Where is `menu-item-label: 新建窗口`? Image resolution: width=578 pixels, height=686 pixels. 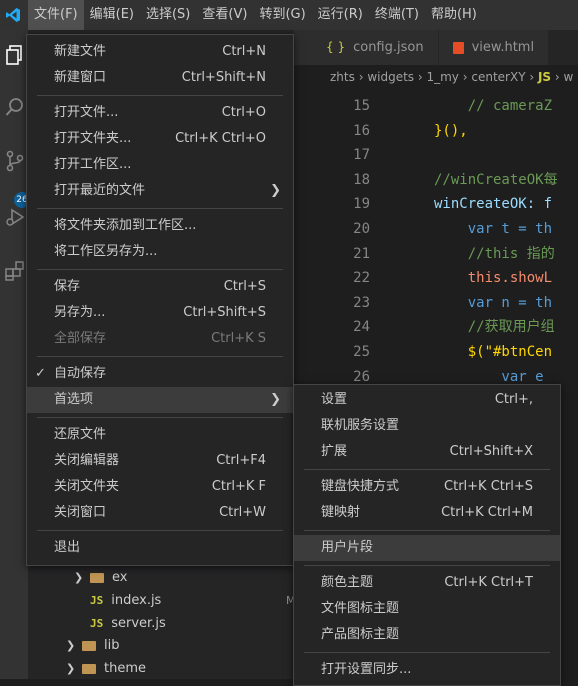 menu-item-label: 新建窗口 is located at coordinates (80, 77).